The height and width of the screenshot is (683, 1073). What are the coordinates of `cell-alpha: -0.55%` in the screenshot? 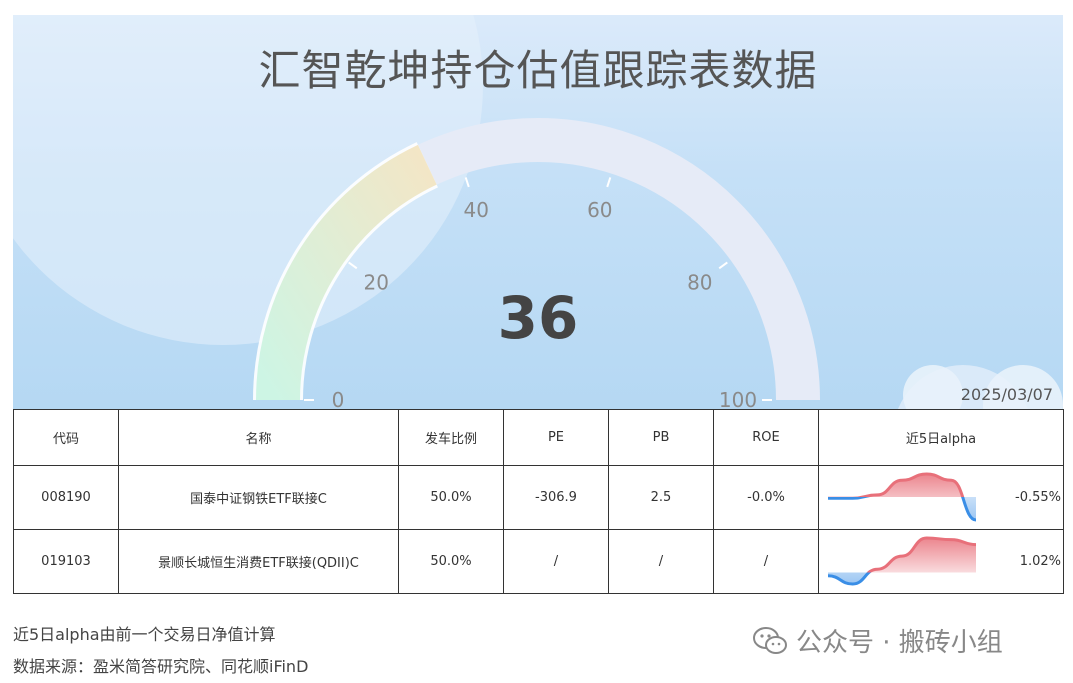 It's located at (941, 497).